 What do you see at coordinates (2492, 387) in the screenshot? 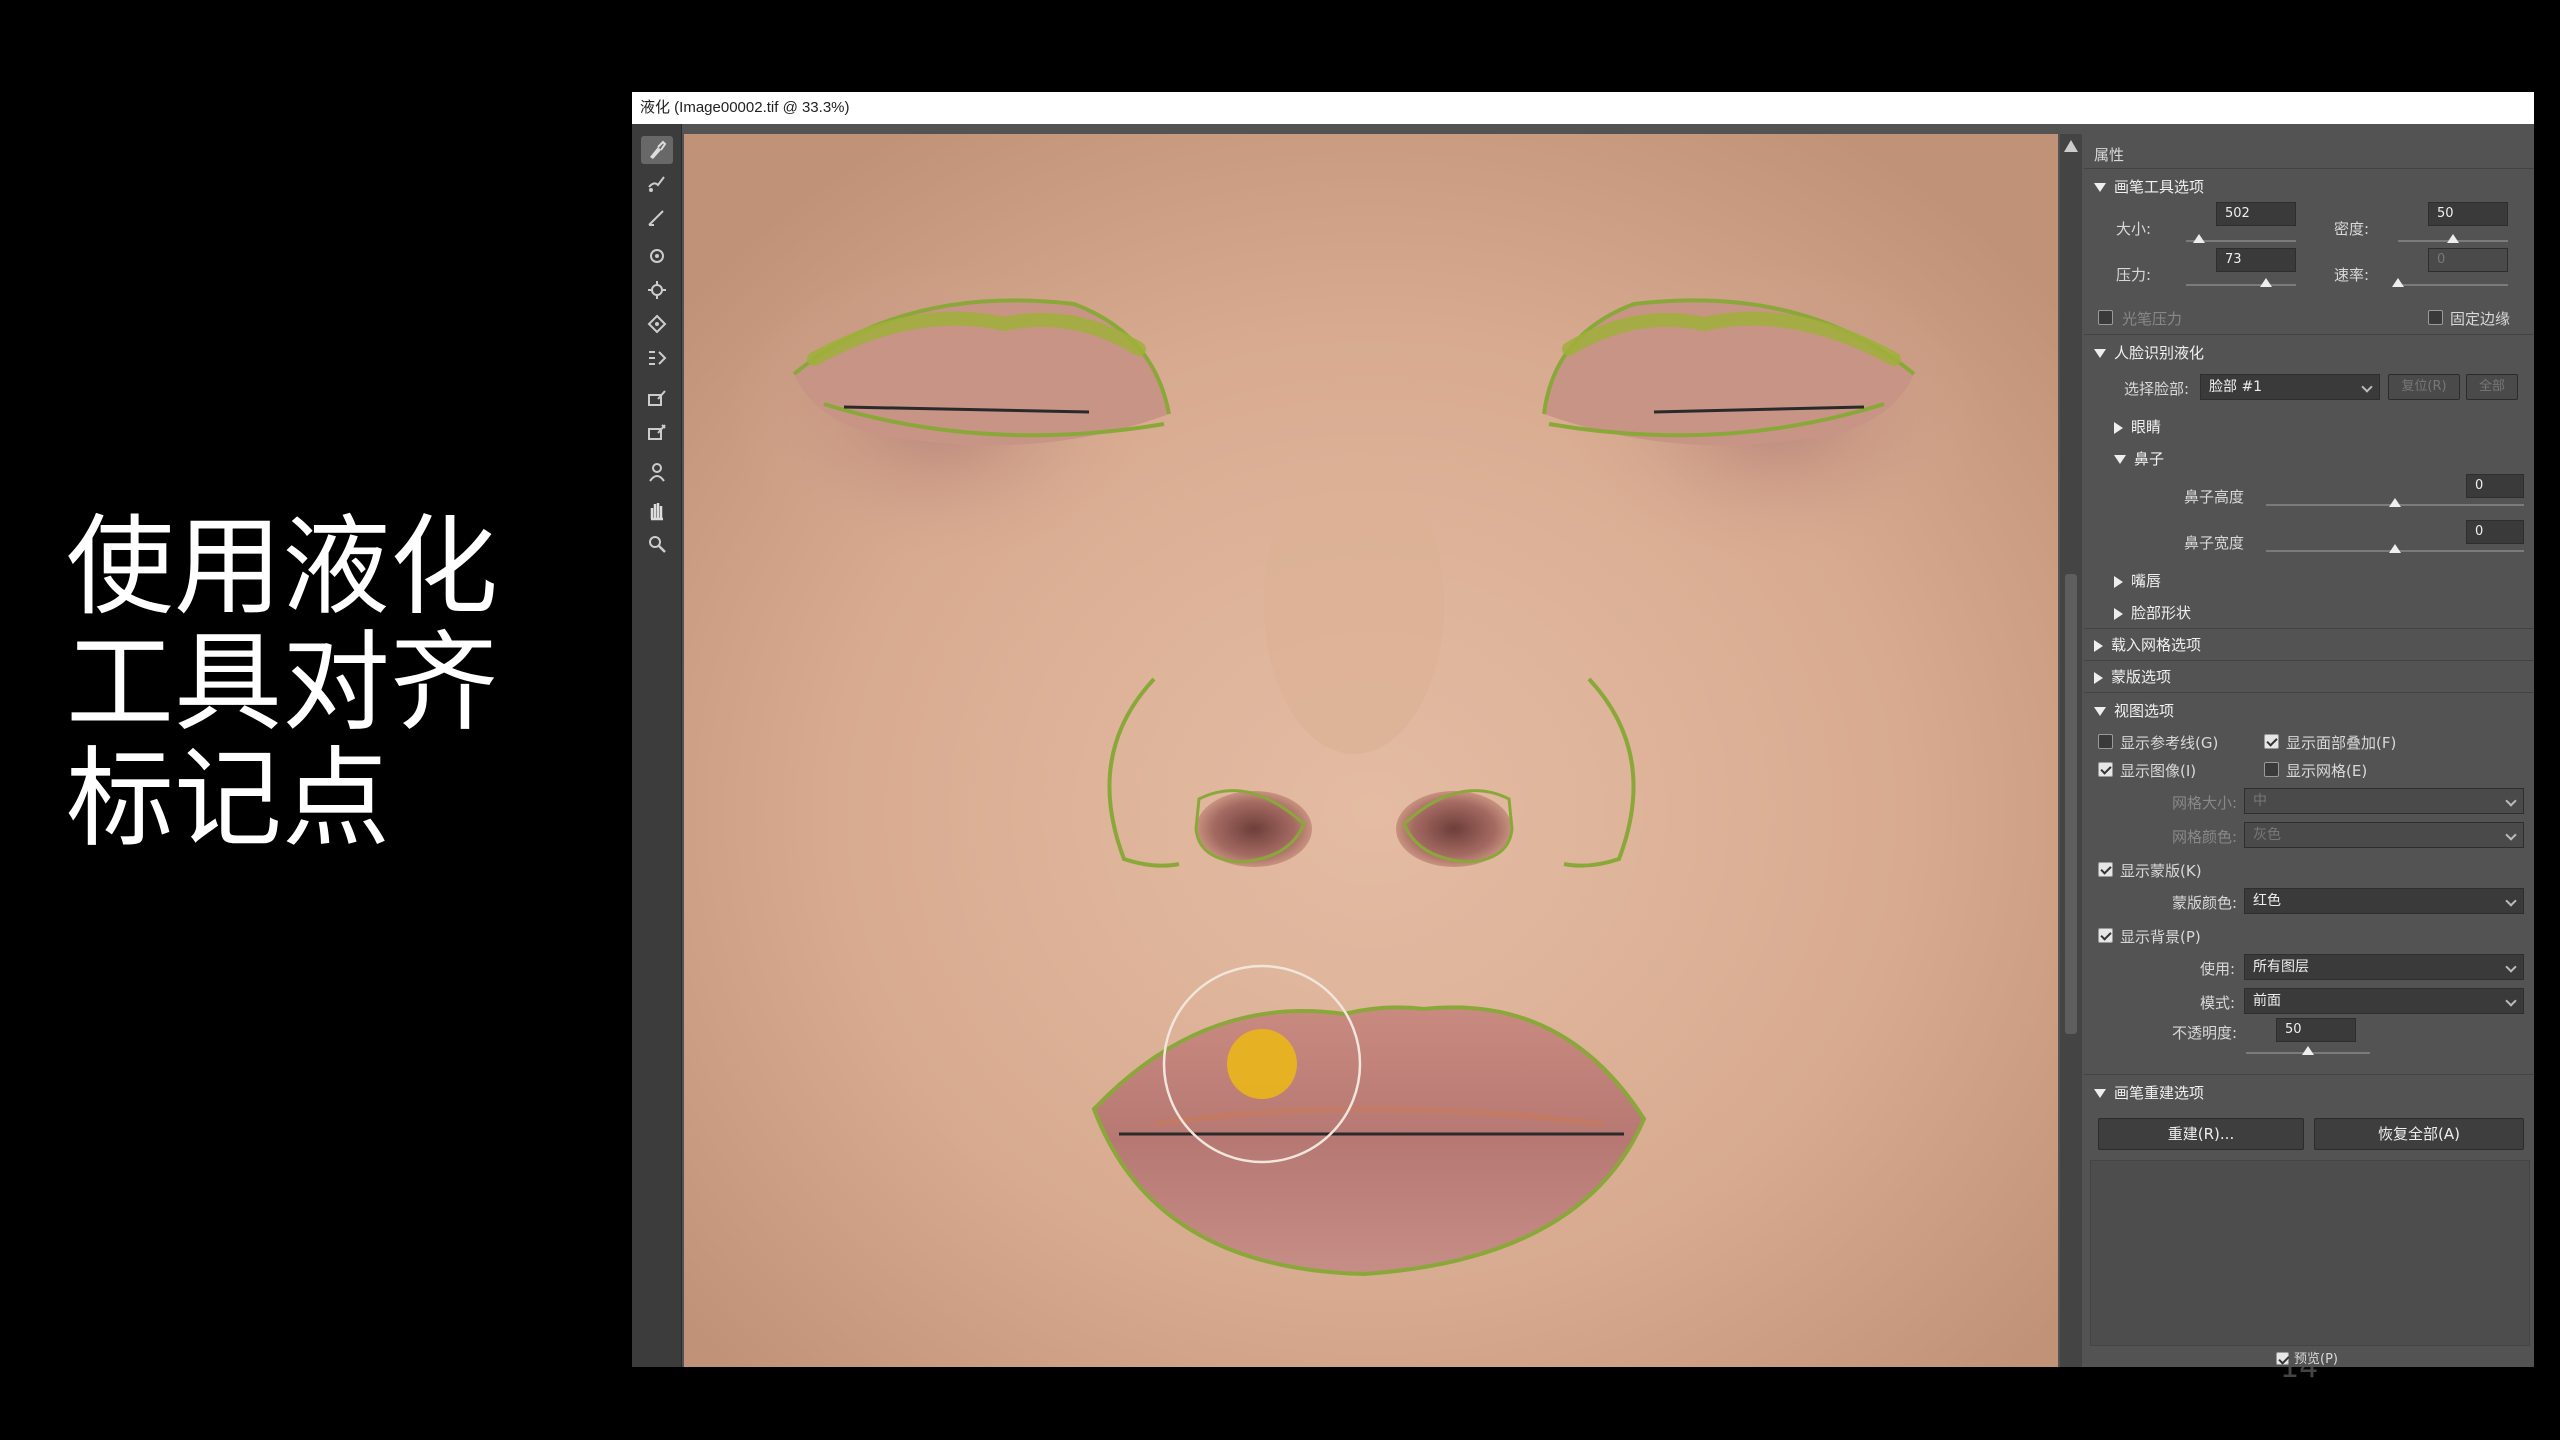
I see `all-faces-button: 全部` at bounding box center [2492, 387].